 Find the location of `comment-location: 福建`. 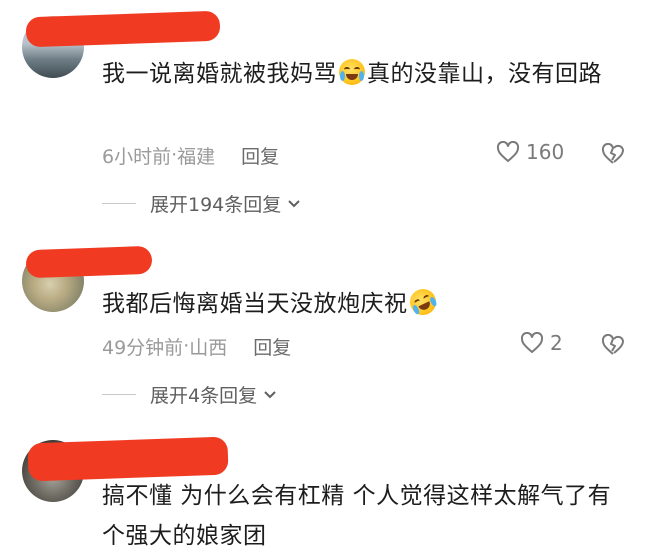

comment-location: 福建 is located at coordinates (196, 156).